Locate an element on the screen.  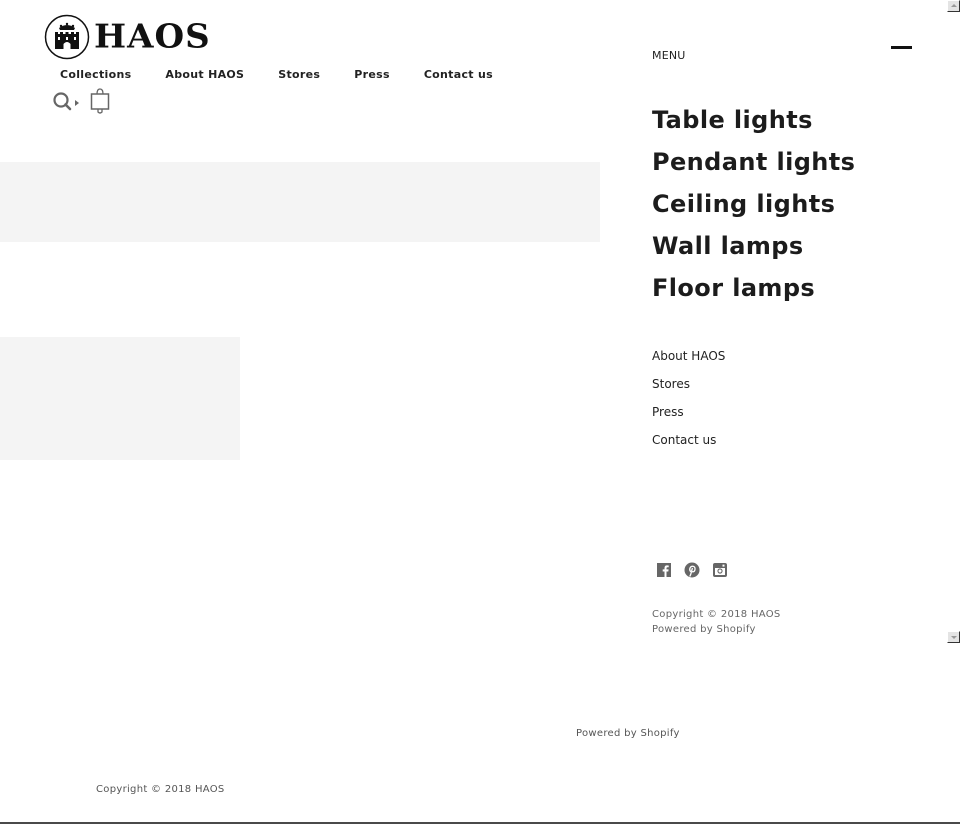
brand-name: HAOS is located at coordinates (152, 37).